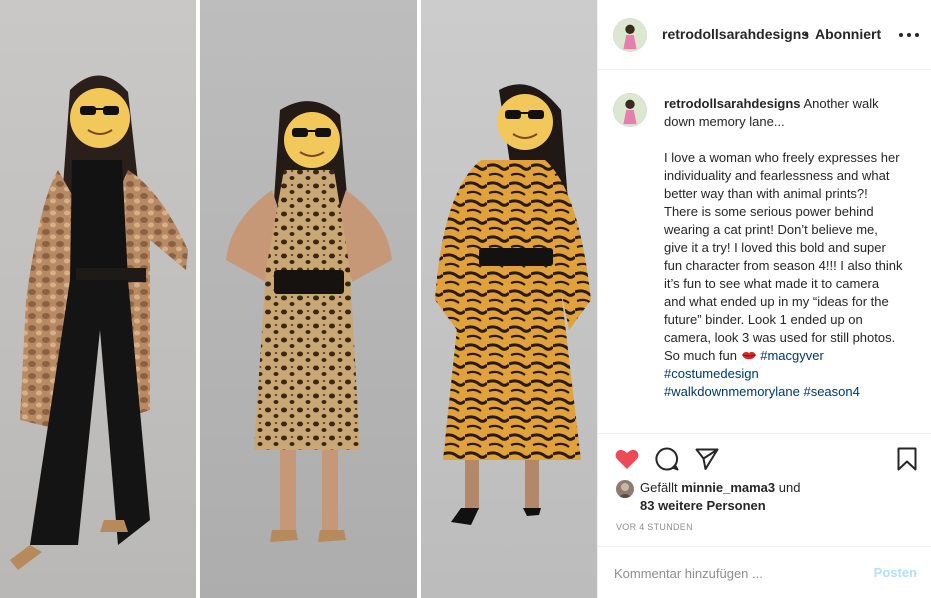  I want to click on action-bar, so click(764, 456).